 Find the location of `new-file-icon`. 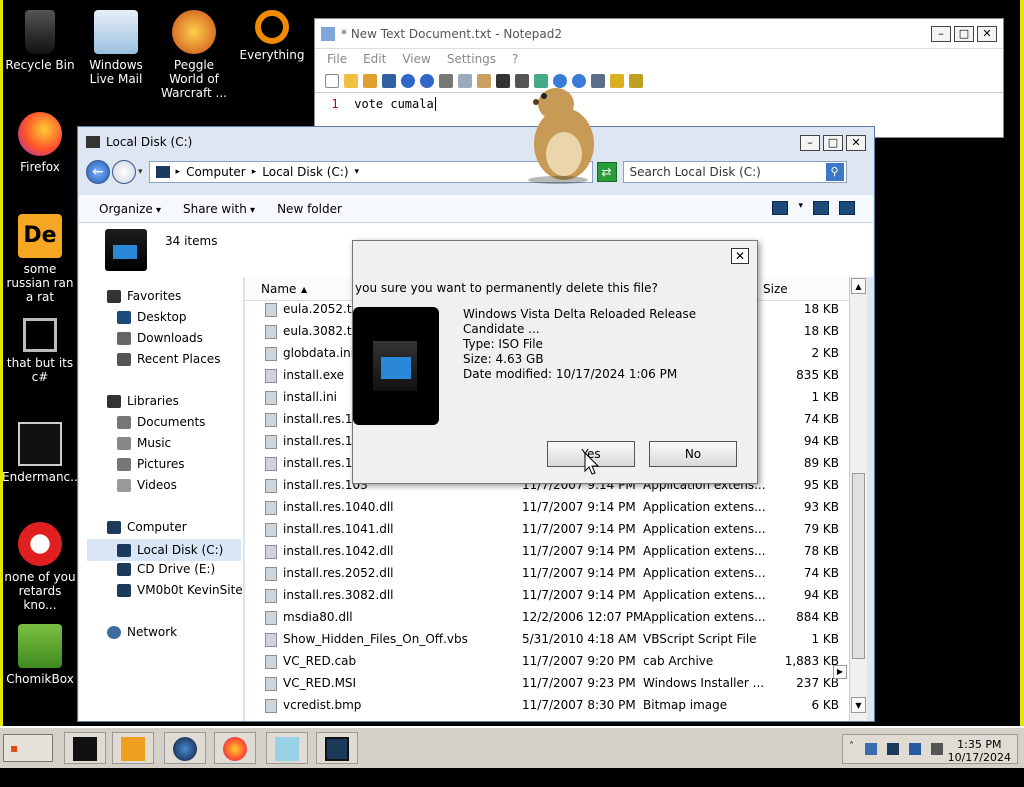

new-file-icon is located at coordinates (332, 80).